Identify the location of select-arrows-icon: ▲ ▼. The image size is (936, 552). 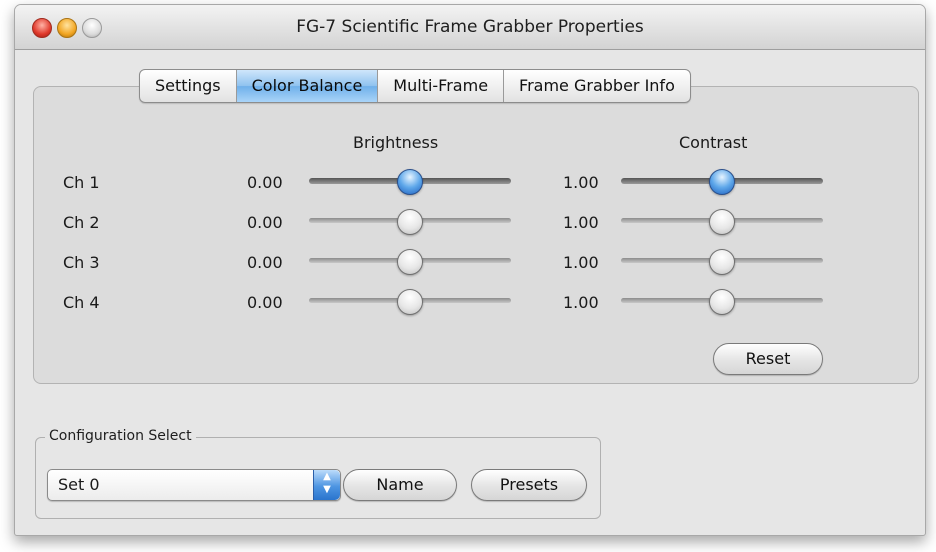
(326, 485).